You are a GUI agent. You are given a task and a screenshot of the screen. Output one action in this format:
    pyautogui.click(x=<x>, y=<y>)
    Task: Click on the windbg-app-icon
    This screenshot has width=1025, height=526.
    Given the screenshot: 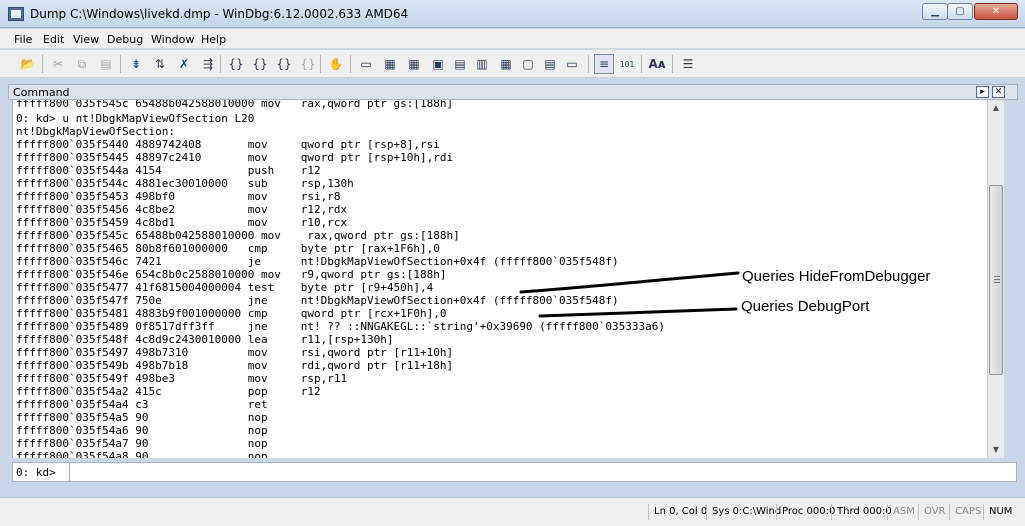 What is the action you would take?
    pyautogui.click(x=16, y=14)
    